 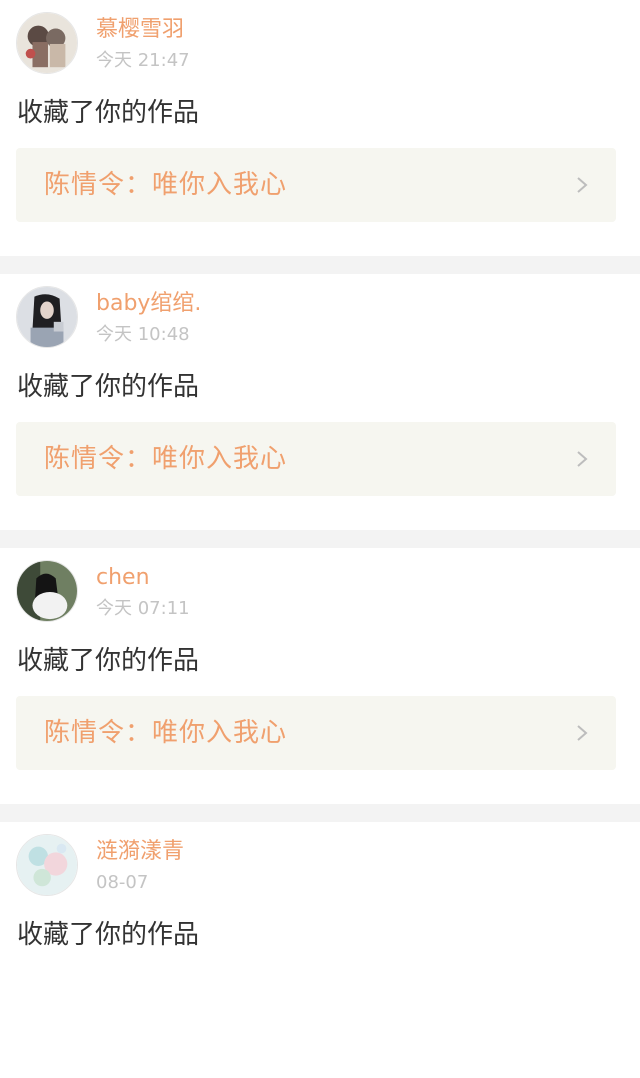 What do you see at coordinates (143, 608) in the screenshot?
I see `timestamp: 今天 07:11` at bounding box center [143, 608].